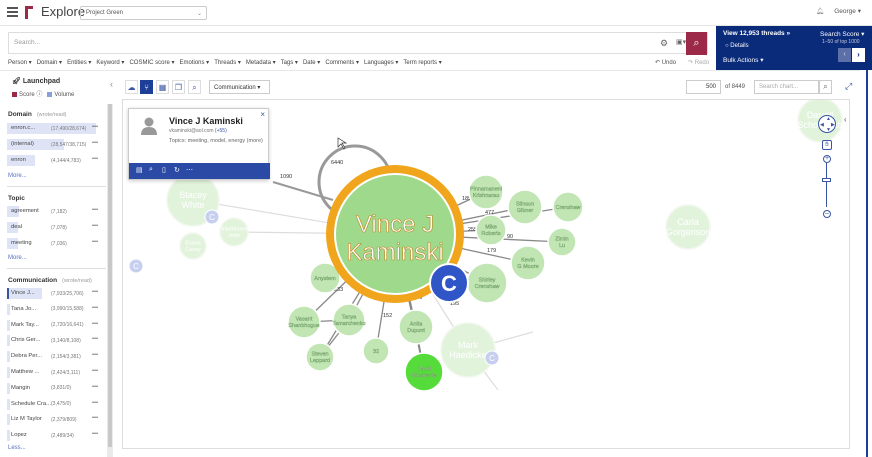 The image size is (872, 457). I want to click on view-threads-link: View 12,953 threads », so click(756, 33).